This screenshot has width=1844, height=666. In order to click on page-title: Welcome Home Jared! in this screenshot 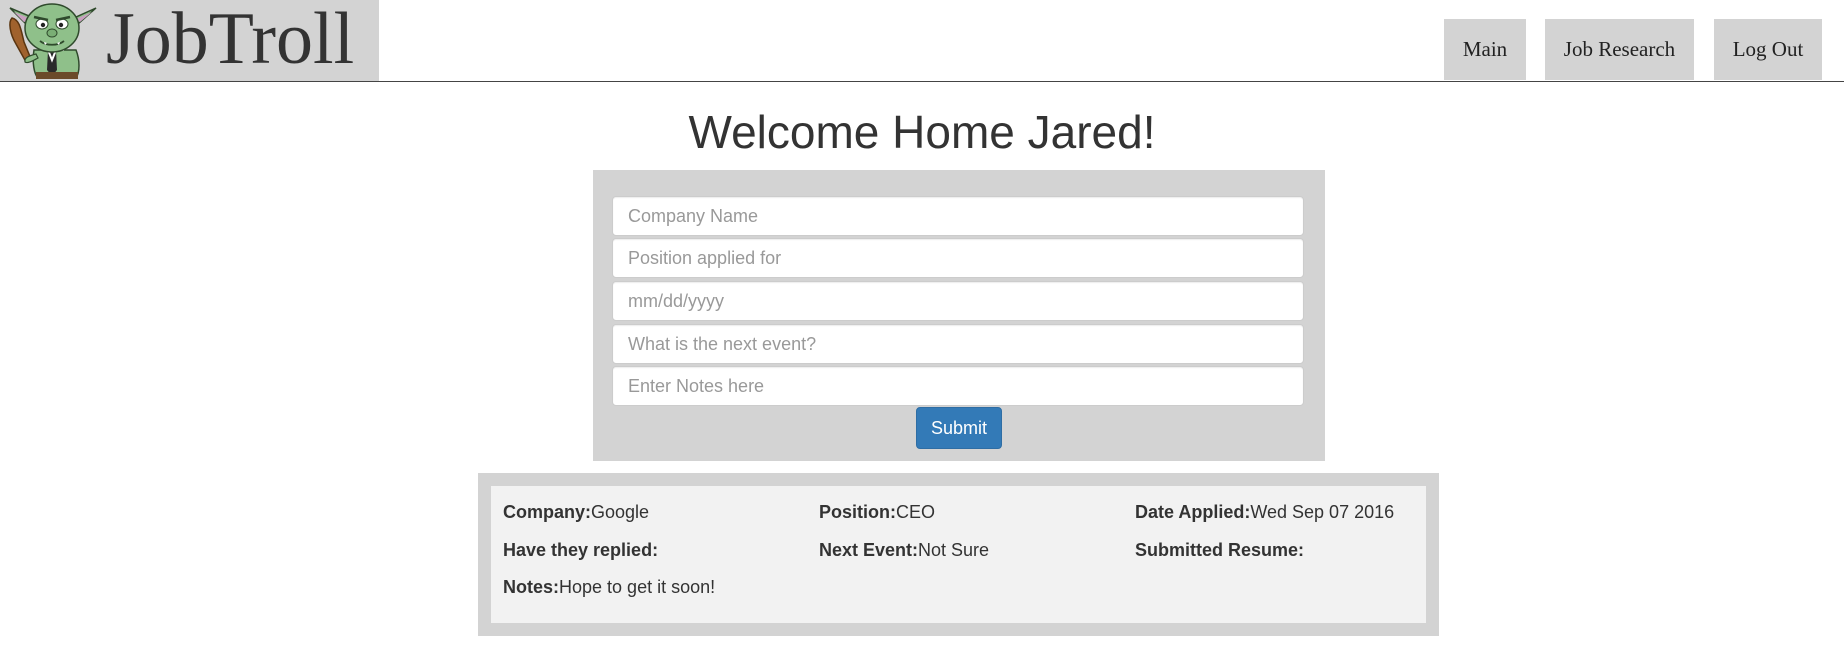, I will do `click(922, 132)`.